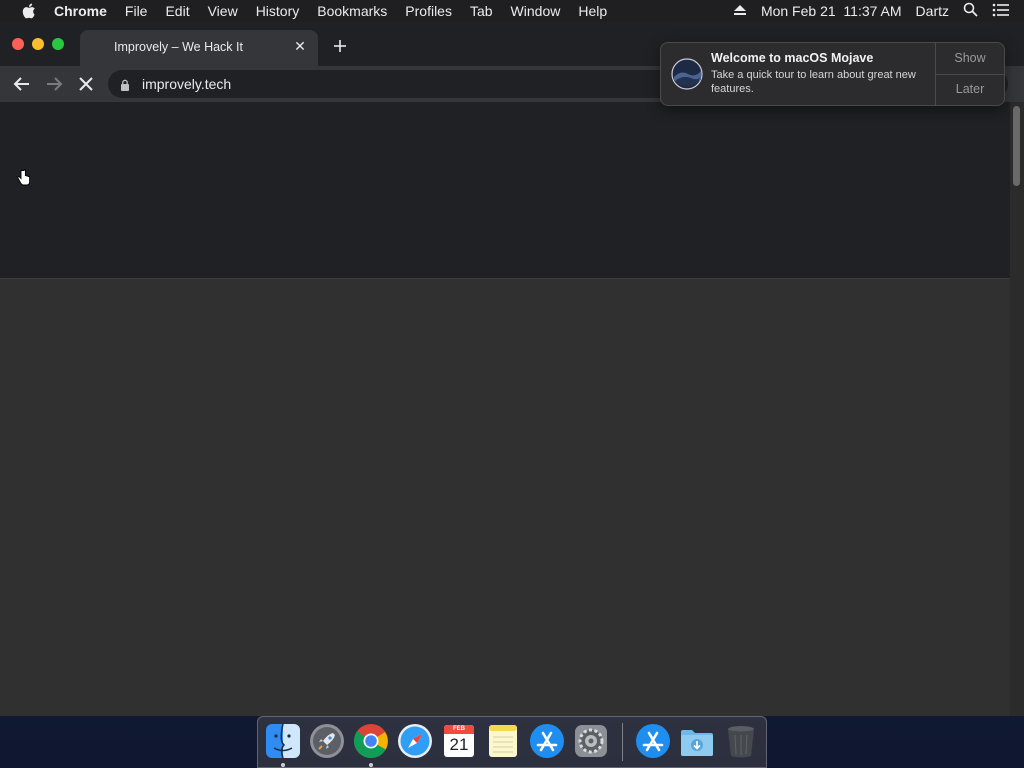 The image size is (1024, 768). What do you see at coordinates (58, 44) in the screenshot?
I see `window-zoom-button` at bounding box center [58, 44].